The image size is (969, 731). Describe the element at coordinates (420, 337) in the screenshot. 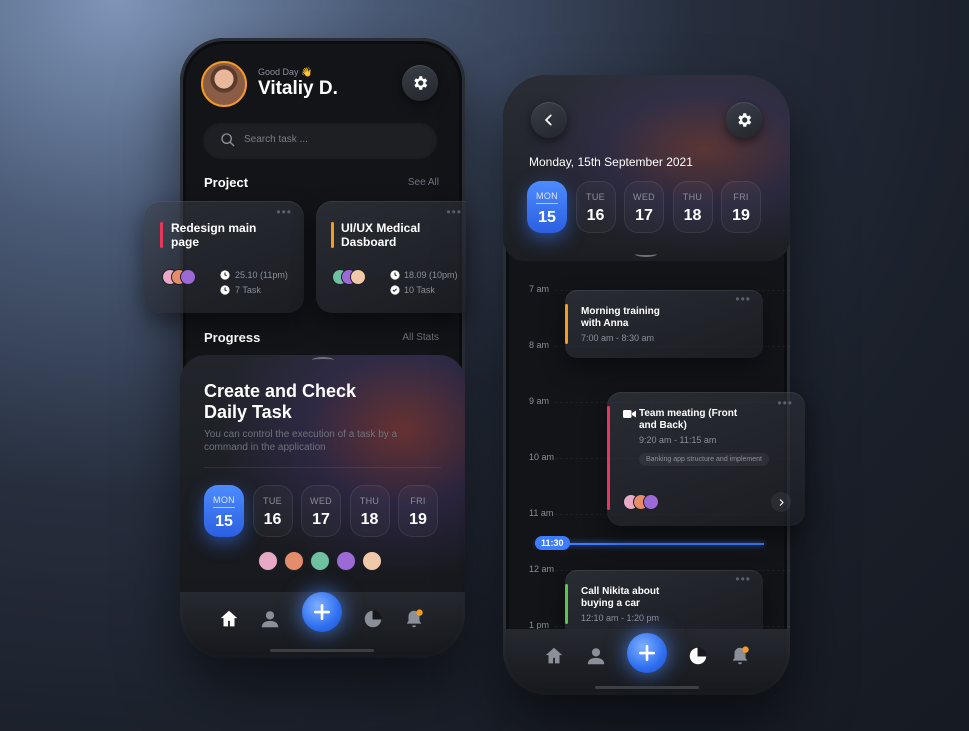

I see `all-stats-link: All Stats` at that location.